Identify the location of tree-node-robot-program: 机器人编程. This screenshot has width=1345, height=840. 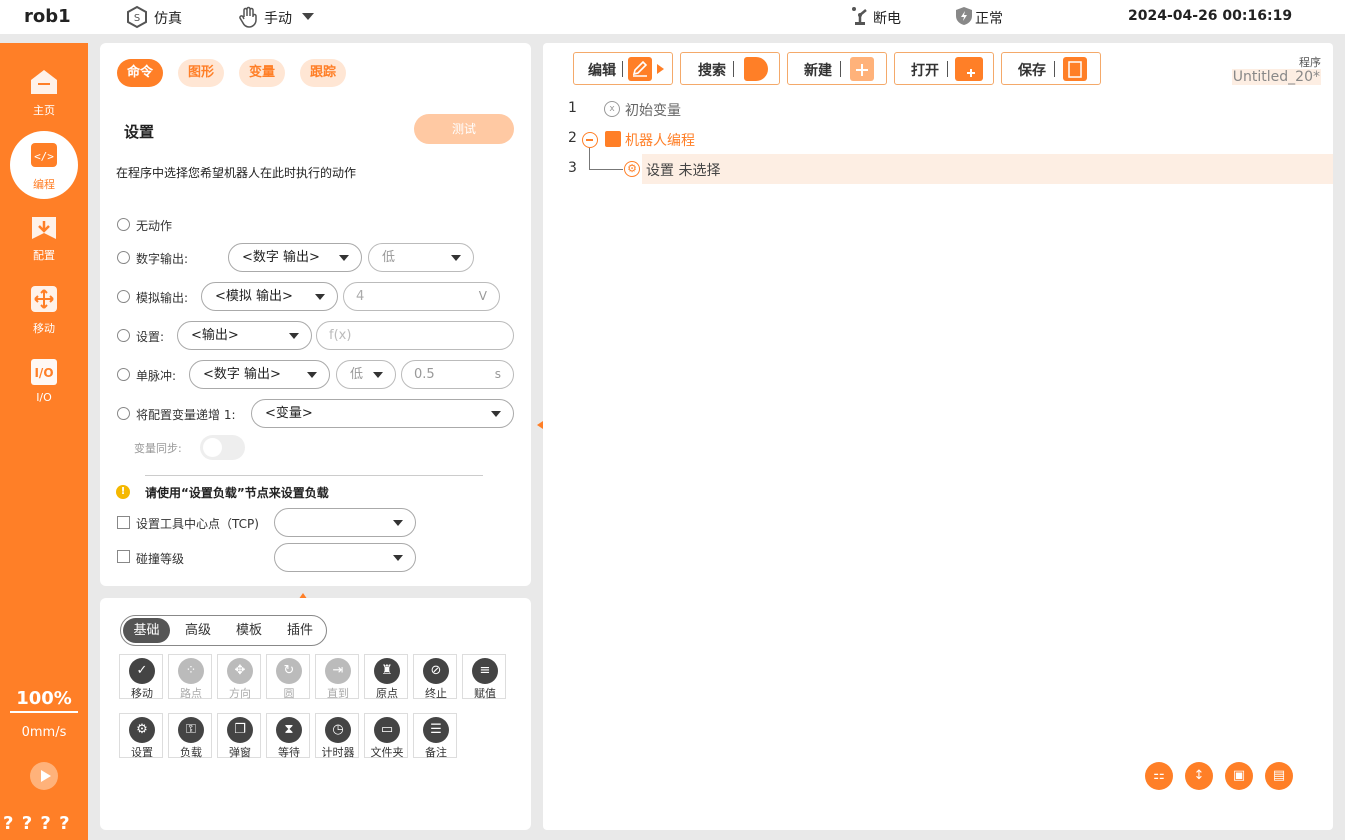
(660, 140).